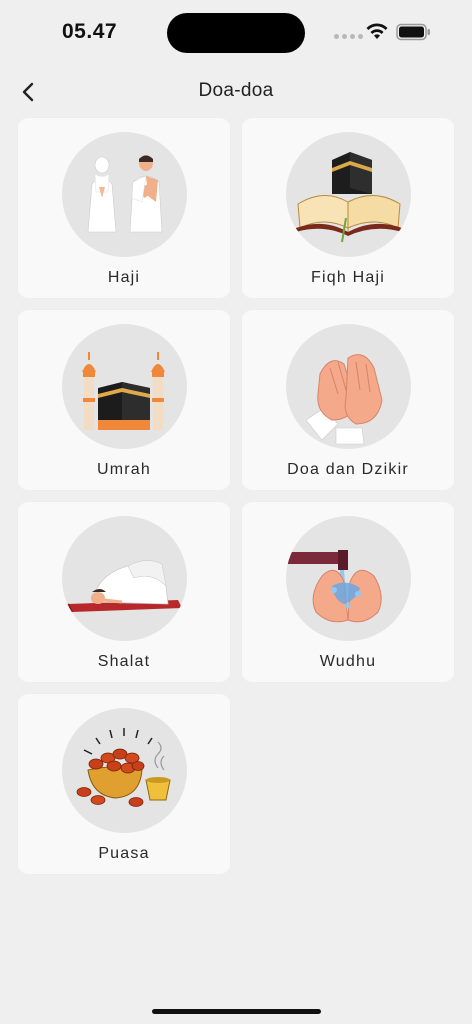 The height and width of the screenshot is (1024, 472). What do you see at coordinates (124, 386) in the screenshot?
I see `kaaba-minarets-icon` at bounding box center [124, 386].